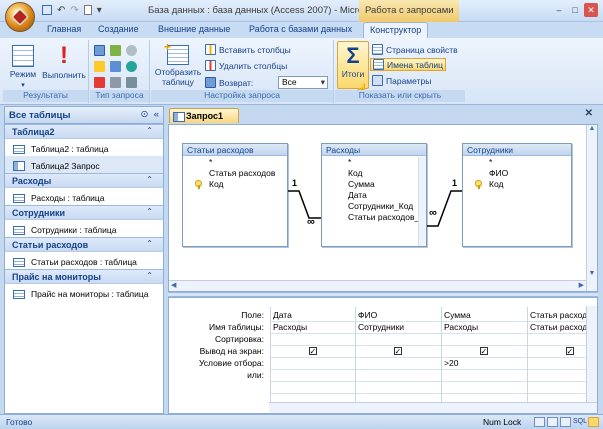 This screenshot has height=429, width=603. Describe the element at coordinates (231, 363) in the screenshot. I see `grid-row-label: Условие отбора:` at that location.